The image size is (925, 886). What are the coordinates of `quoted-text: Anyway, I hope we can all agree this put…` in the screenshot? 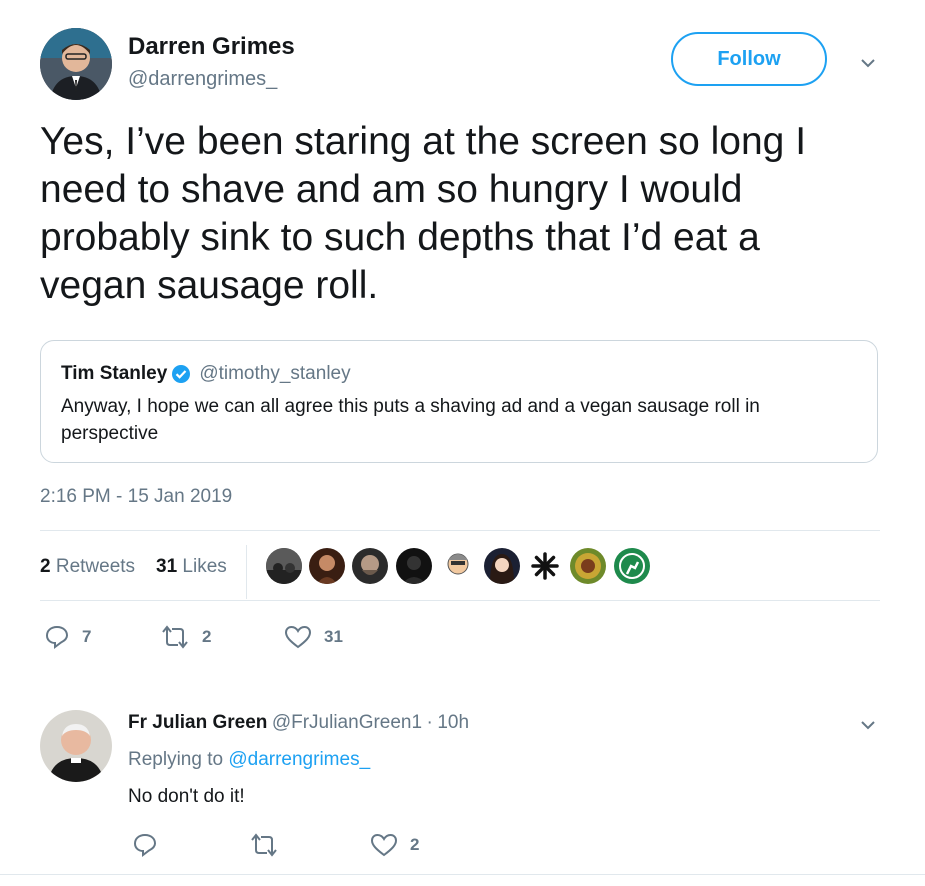 It's located at (410, 420).